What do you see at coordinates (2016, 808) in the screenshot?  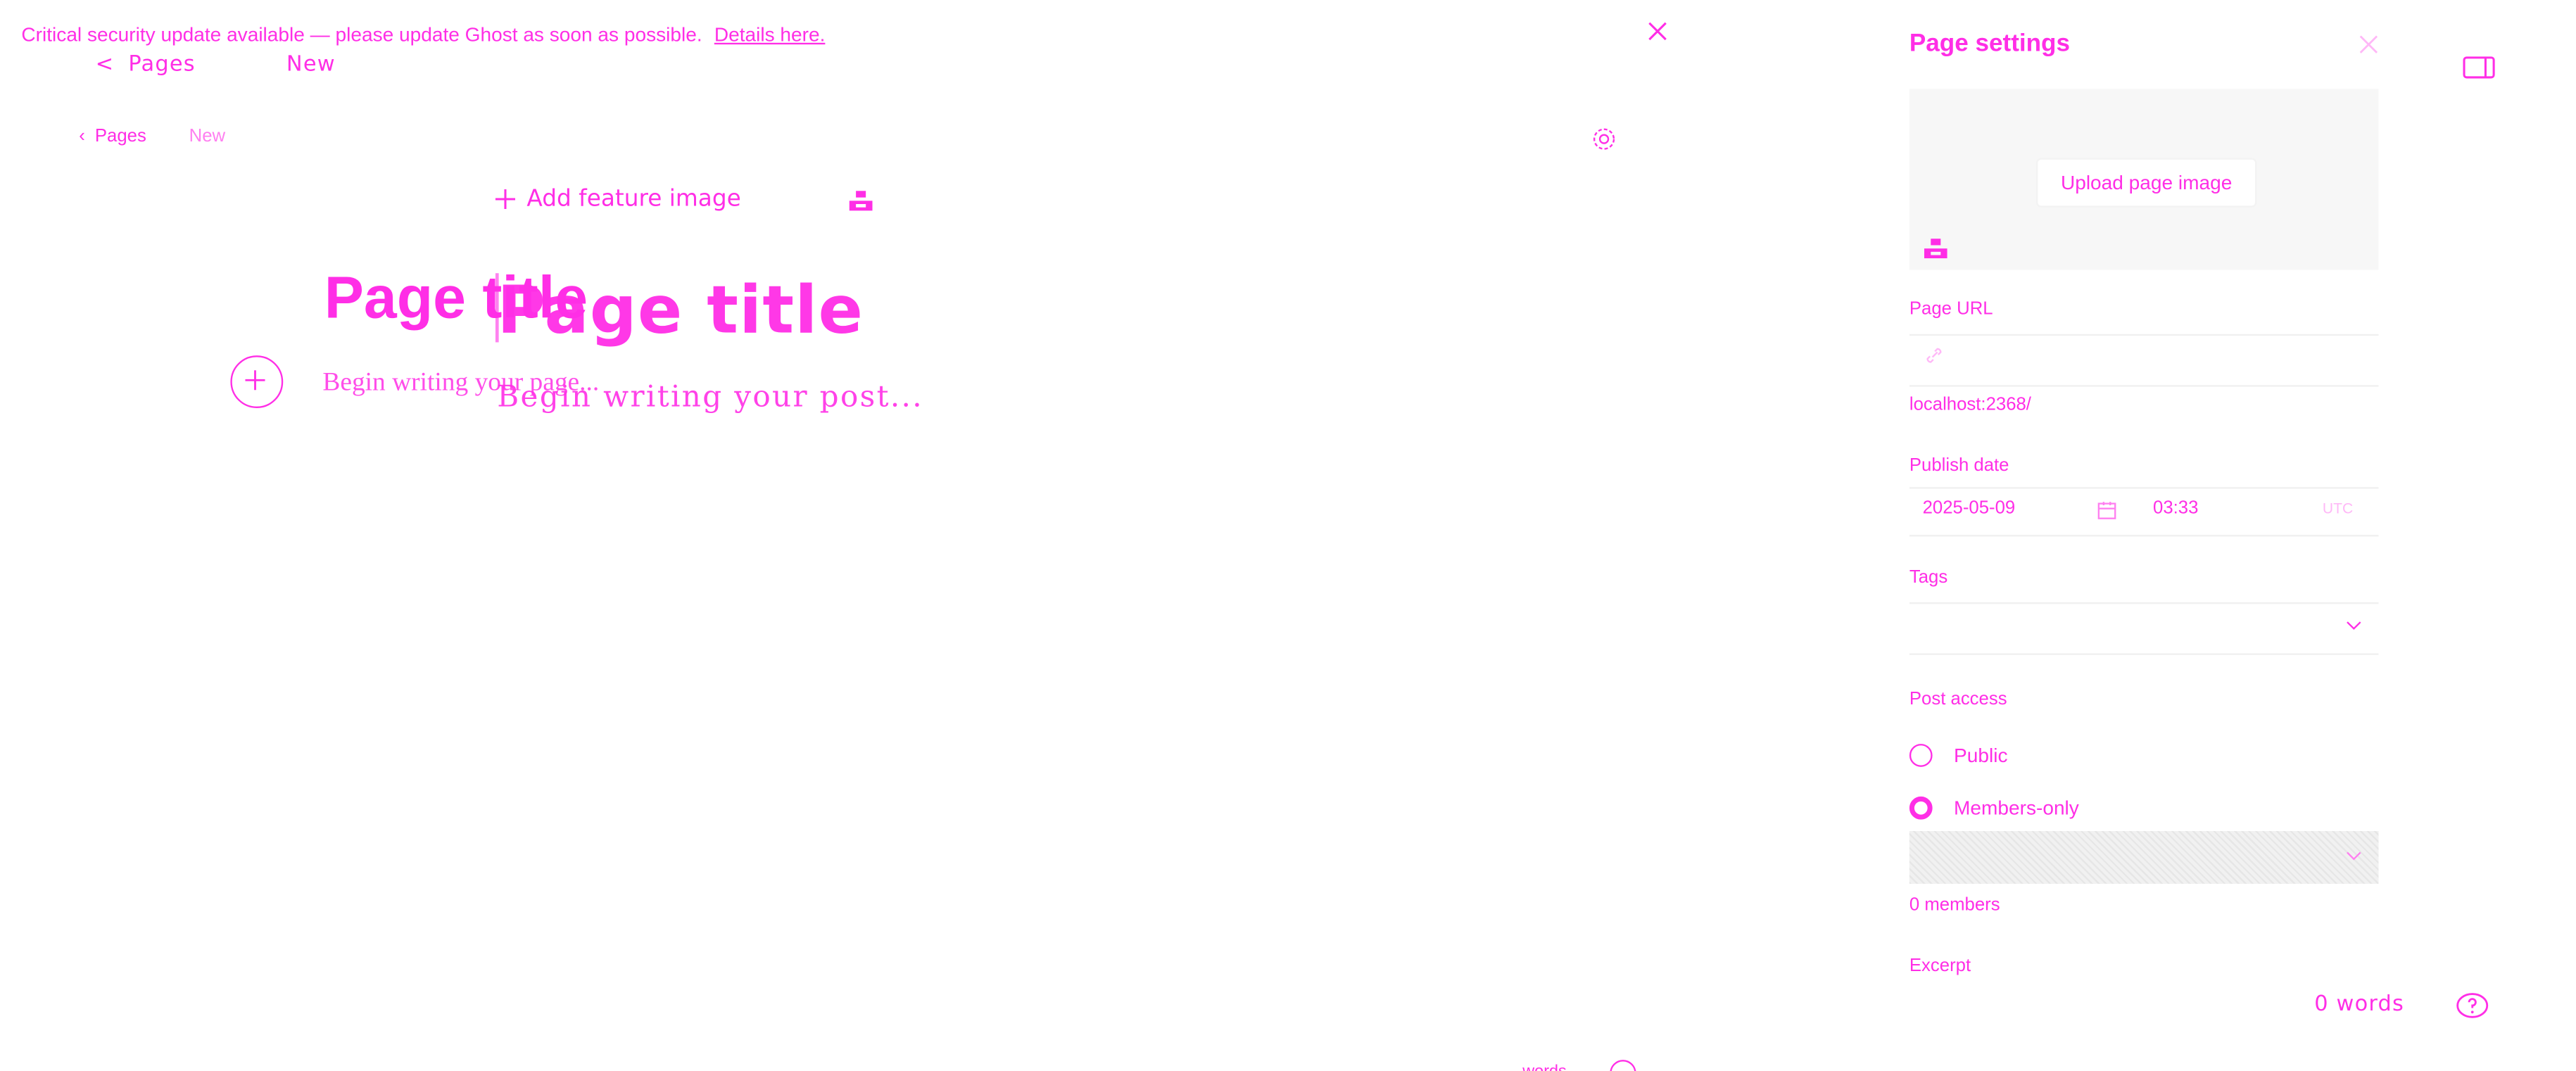 I see `radio-members-only-label: Members-only` at bounding box center [2016, 808].